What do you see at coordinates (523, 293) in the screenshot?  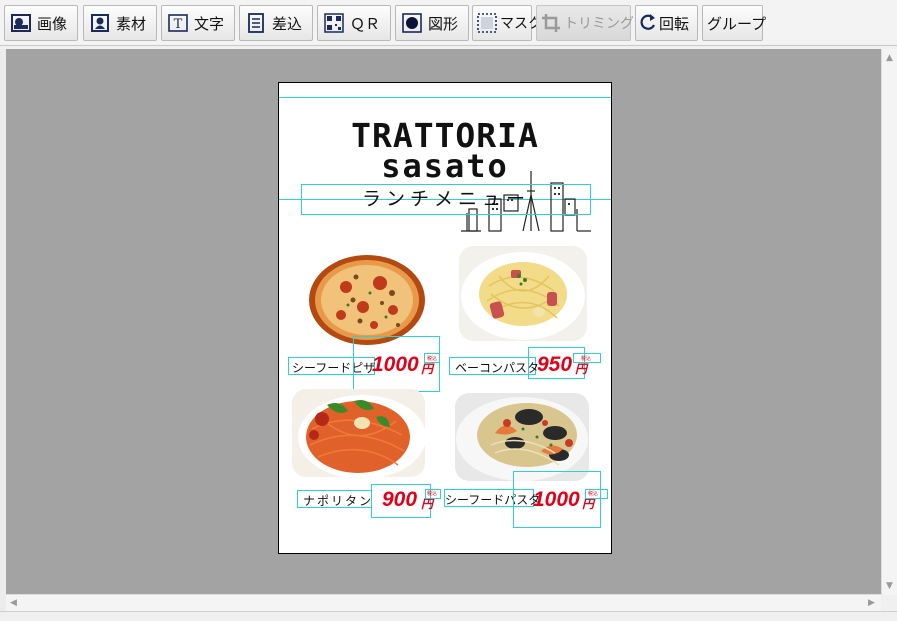 I see `bacon-pasta-photo` at bounding box center [523, 293].